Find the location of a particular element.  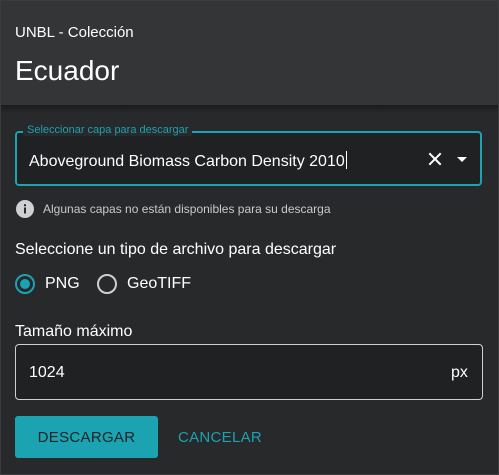

radio-png-label: PNG is located at coordinates (62, 283).